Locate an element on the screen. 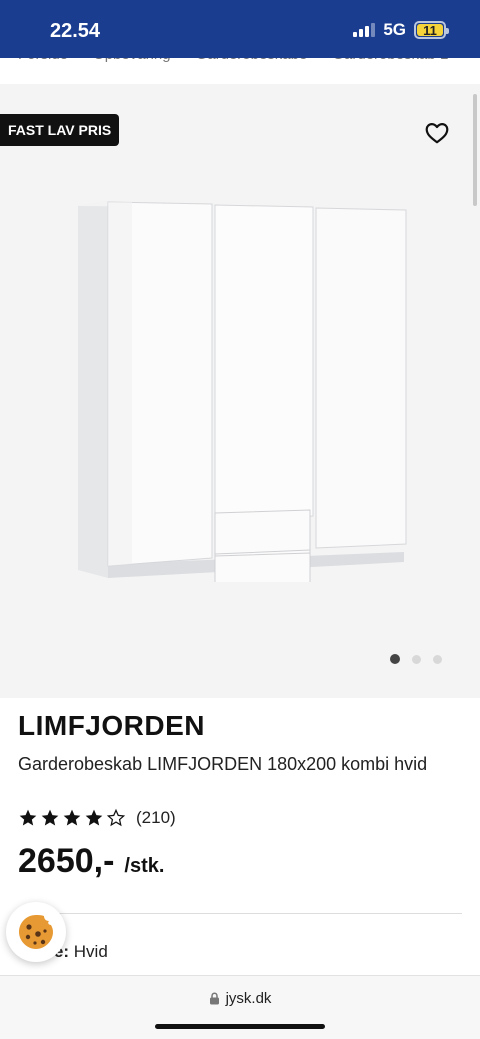  price-unit: /stk. is located at coordinates (144, 866).